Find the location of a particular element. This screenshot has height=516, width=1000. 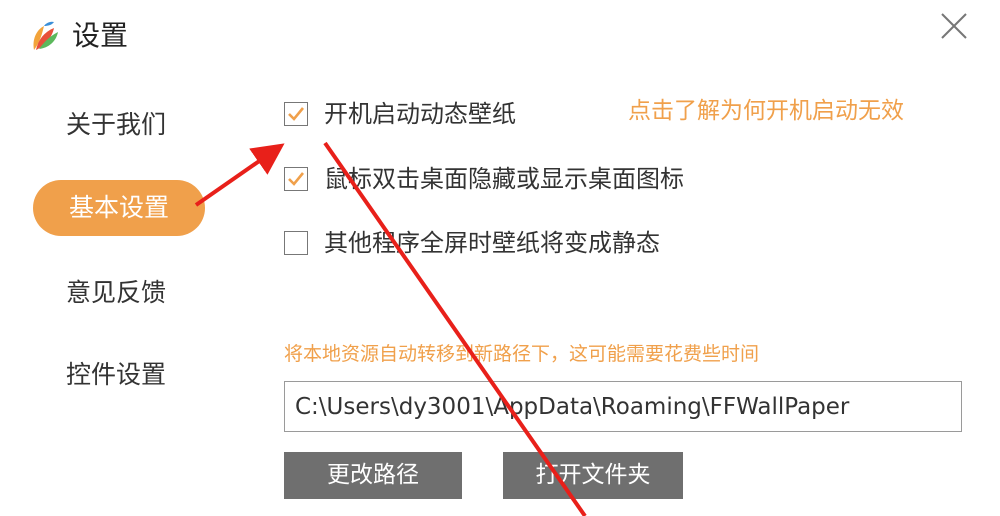

sidebar-item-feedback: 意见反馈 is located at coordinates (116, 293).